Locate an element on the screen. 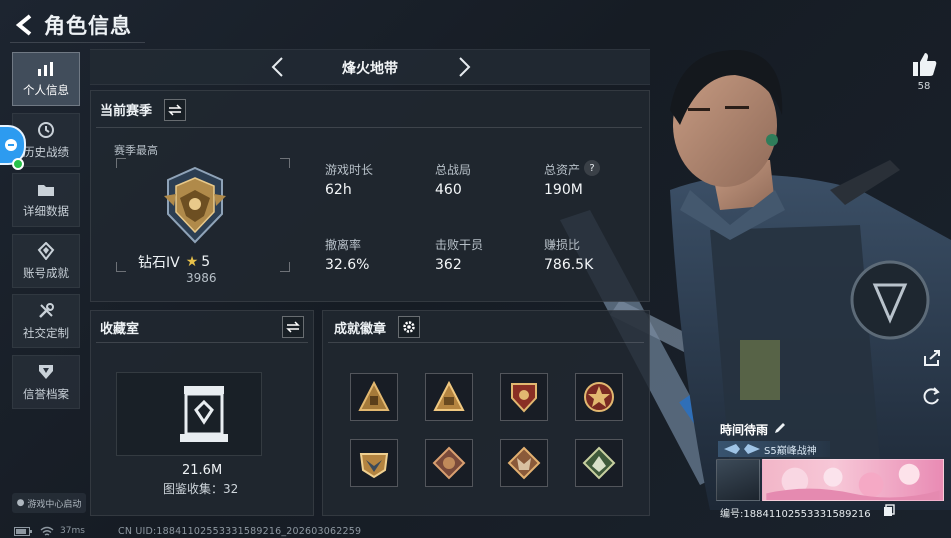 Image resolution: width=951 pixels, height=538 pixels. dragon-badge-icon is located at coordinates (599, 463).